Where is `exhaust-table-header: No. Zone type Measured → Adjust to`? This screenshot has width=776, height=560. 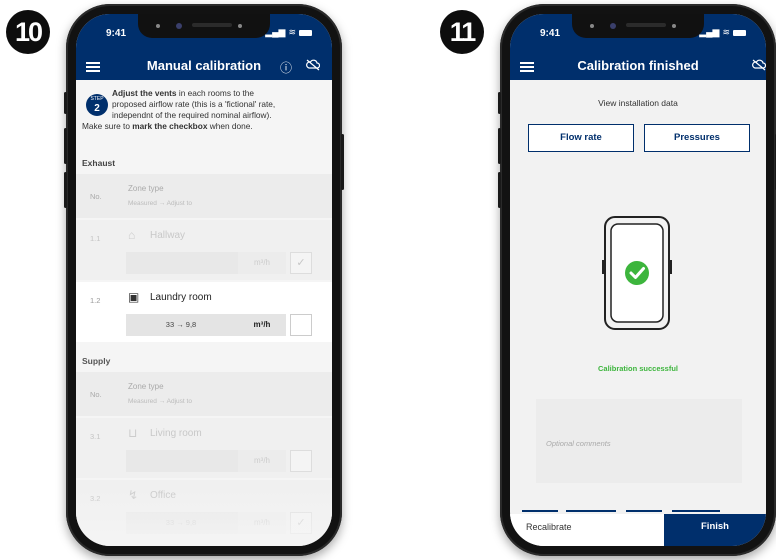 exhaust-table-header: No. Zone type Measured → Adjust to is located at coordinates (204, 196).